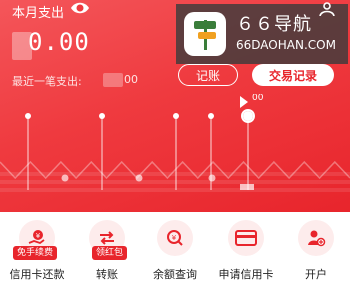  I want to click on credit-card-icon, so click(246, 238).